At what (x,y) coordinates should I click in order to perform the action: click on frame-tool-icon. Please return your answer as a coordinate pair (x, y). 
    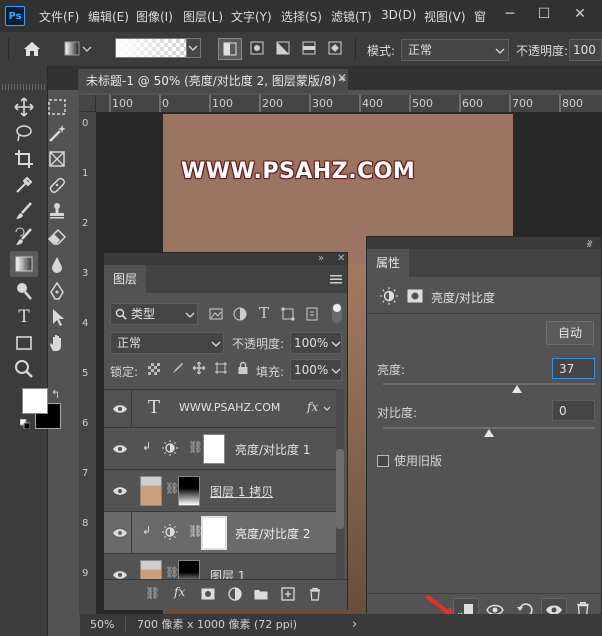
    Looking at the image, I should click on (57, 159).